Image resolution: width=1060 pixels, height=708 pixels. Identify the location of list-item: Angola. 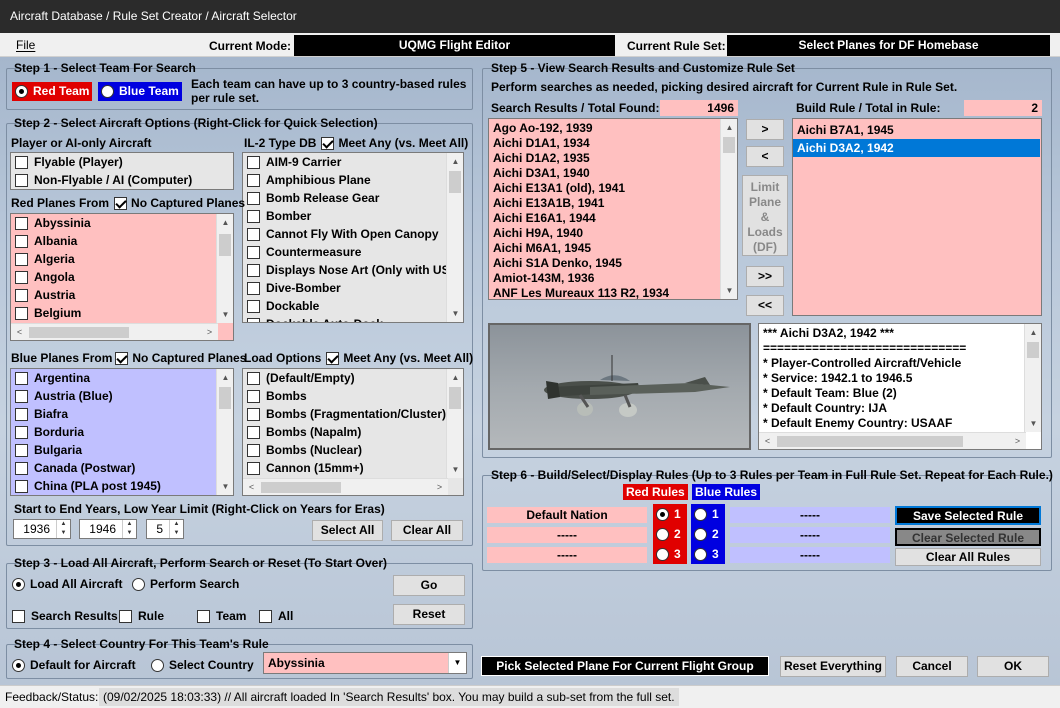
(122, 277).